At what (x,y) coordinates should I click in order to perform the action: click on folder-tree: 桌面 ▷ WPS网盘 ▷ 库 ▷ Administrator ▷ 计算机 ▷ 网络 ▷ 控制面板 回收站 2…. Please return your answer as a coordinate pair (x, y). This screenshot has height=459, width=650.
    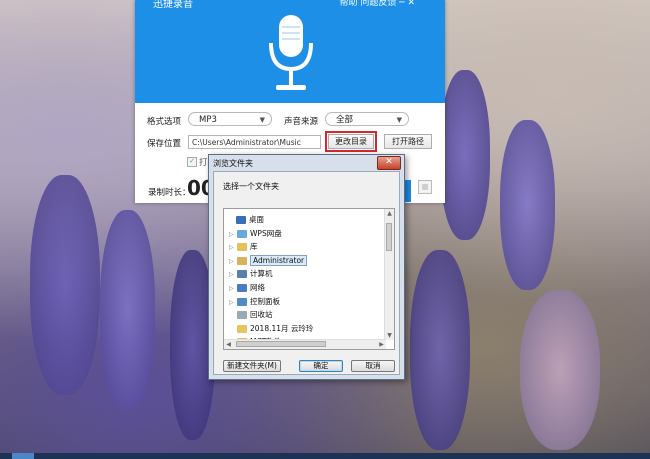
    Looking at the image, I should click on (309, 279).